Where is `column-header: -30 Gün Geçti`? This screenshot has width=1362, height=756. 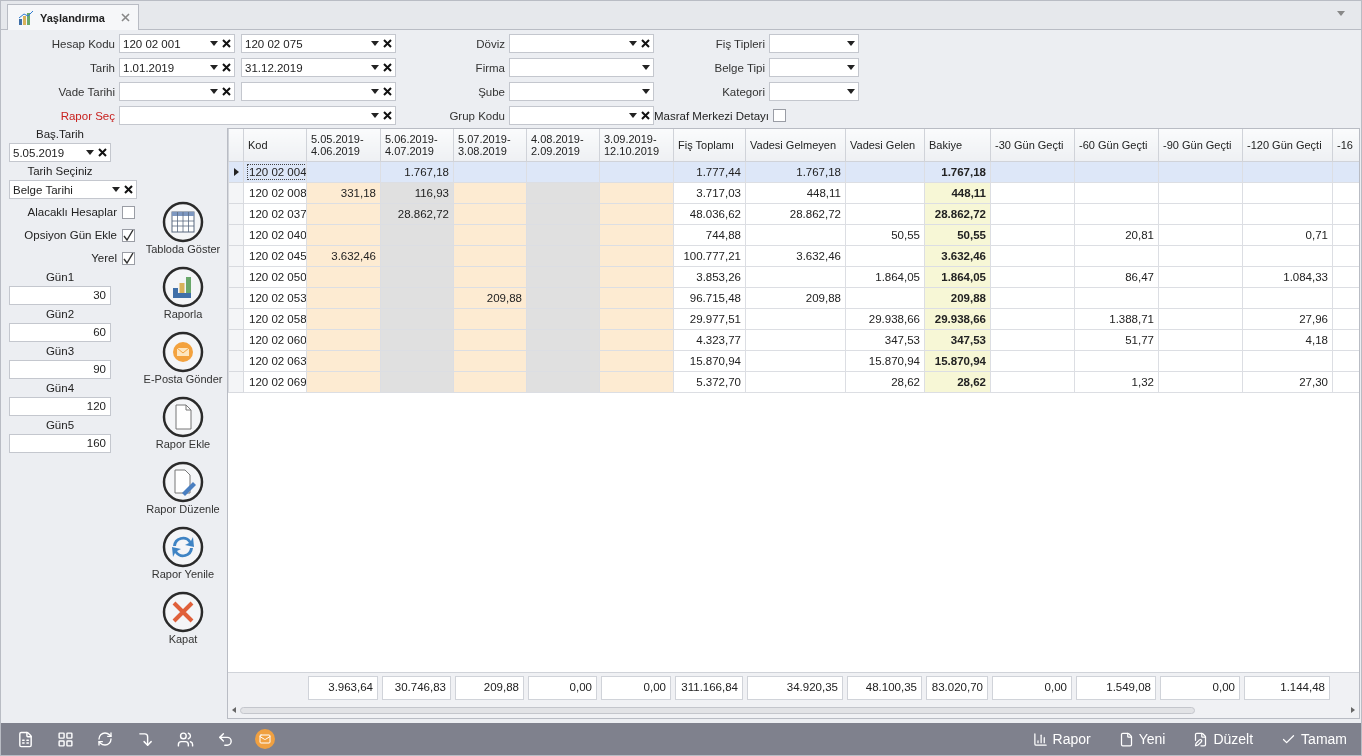 column-header: -30 Gün Geçti is located at coordinates (1032, 145).